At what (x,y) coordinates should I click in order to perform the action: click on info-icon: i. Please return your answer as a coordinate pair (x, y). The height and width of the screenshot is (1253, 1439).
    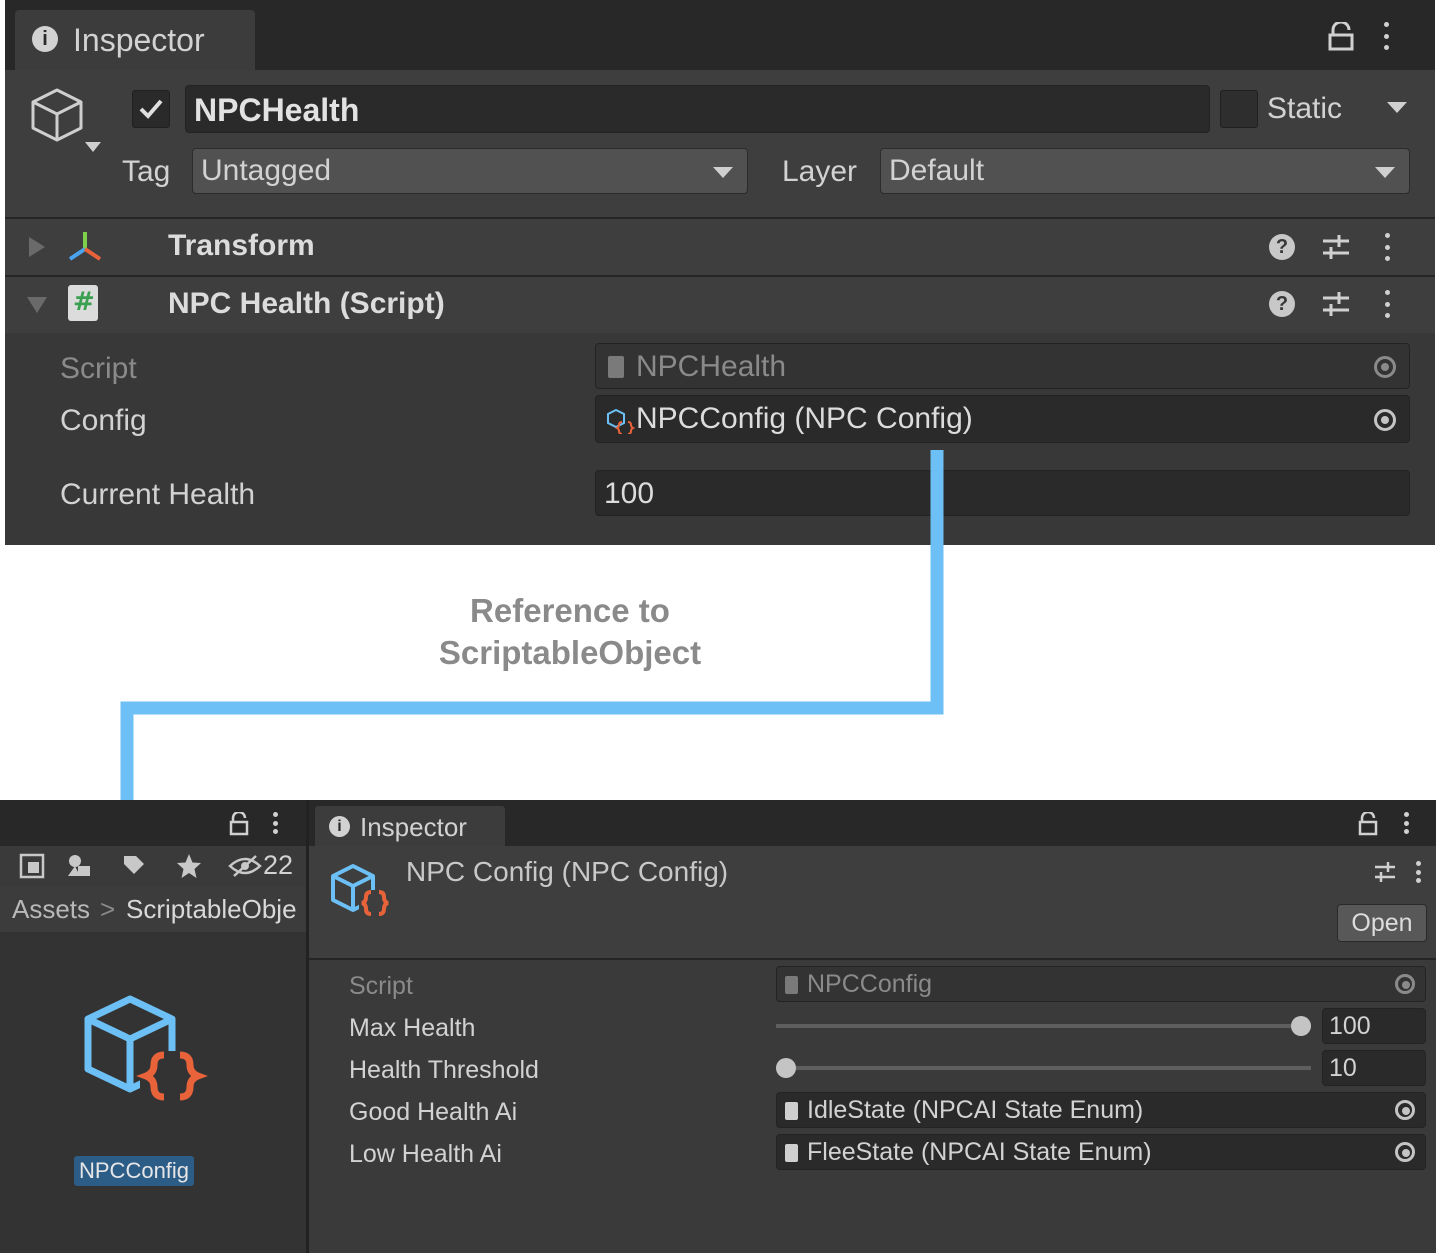
    Looking at the image, I should click on (339, 826).